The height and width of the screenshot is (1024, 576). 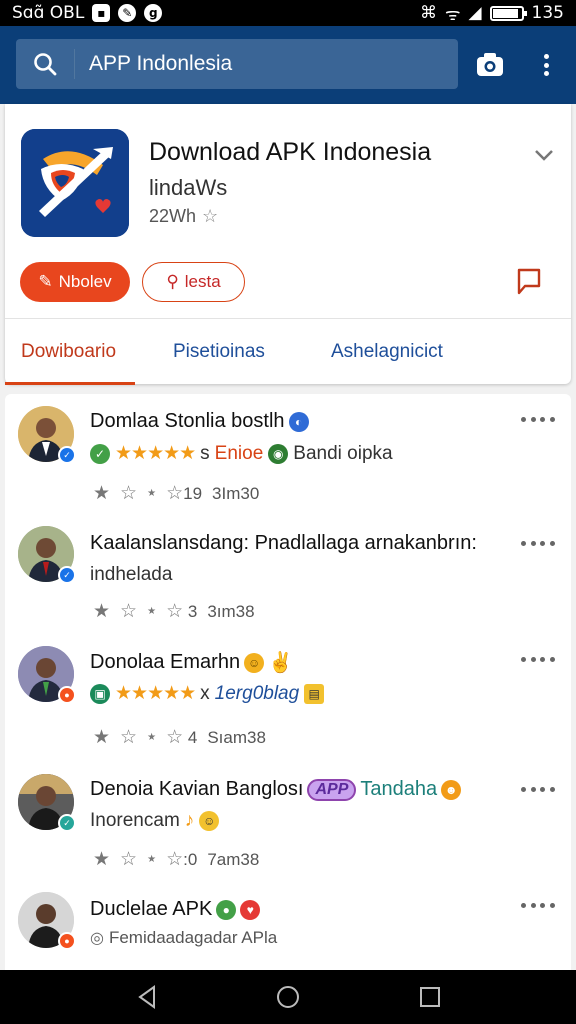 What do you see at coordinates (452, 14) in the screenshot?
I see `wifi-icon: ᯤ` at bounding box center [452, 14].